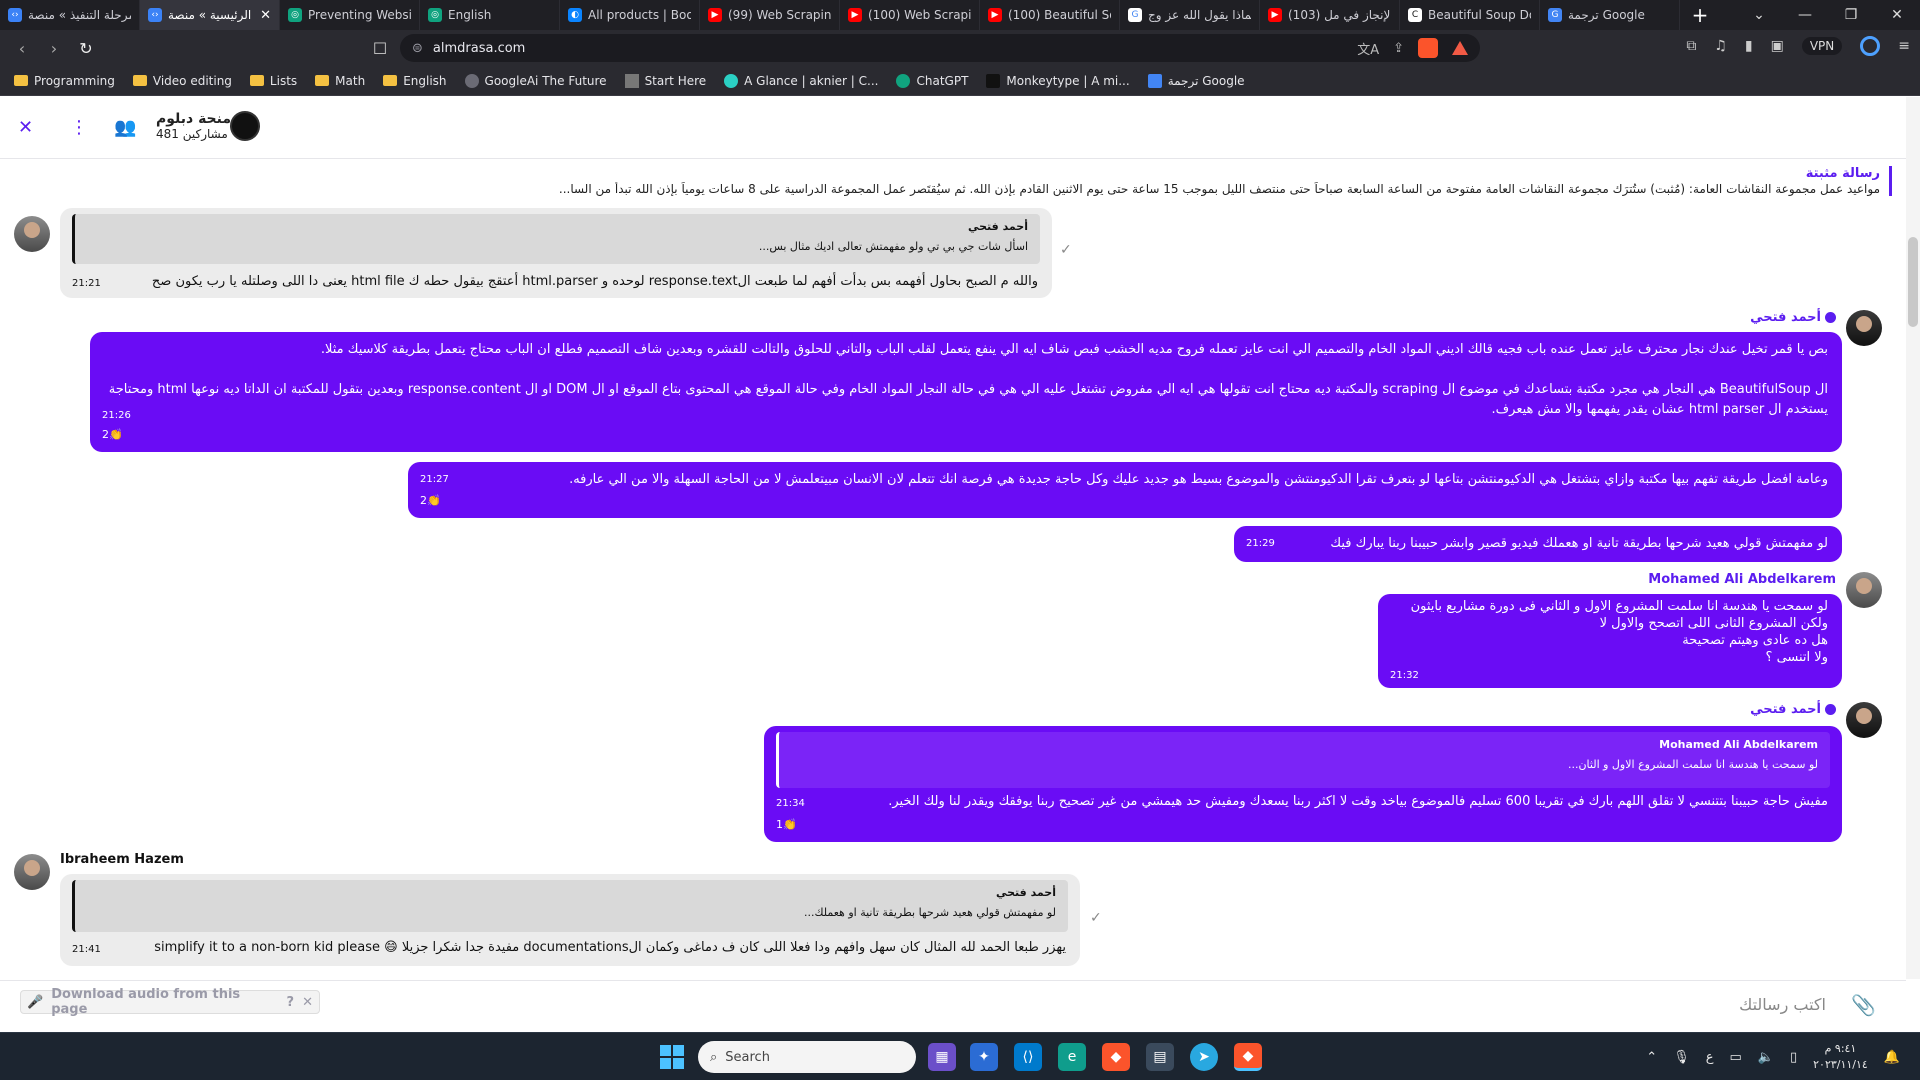 The width and height of the screenshot is (1920, 1081). Describe the element at coordinates (1777, 46) in the screenshot. I see `wallet-icon: ▣` at that location.